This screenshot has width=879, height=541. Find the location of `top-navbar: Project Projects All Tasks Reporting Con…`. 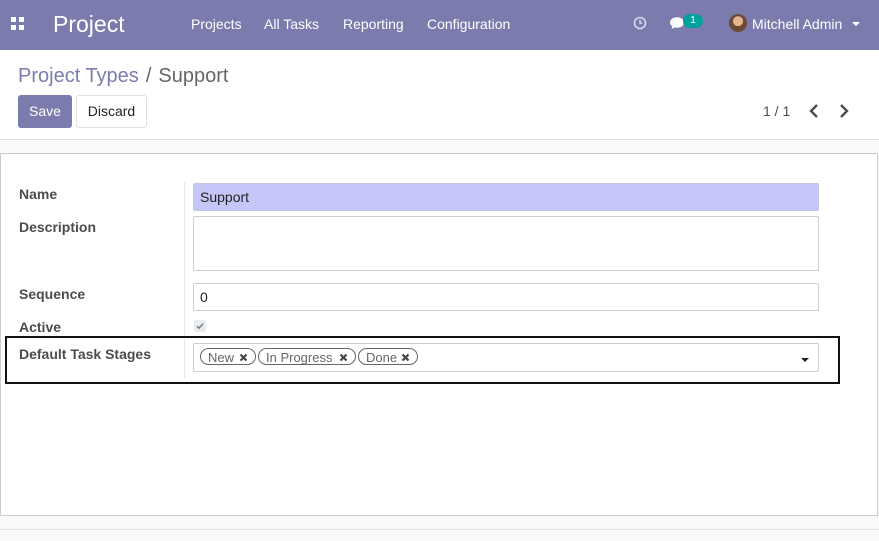

top-navbar: Project Projects All Tasks Reporting Con… is located at coordinates (439, 25).